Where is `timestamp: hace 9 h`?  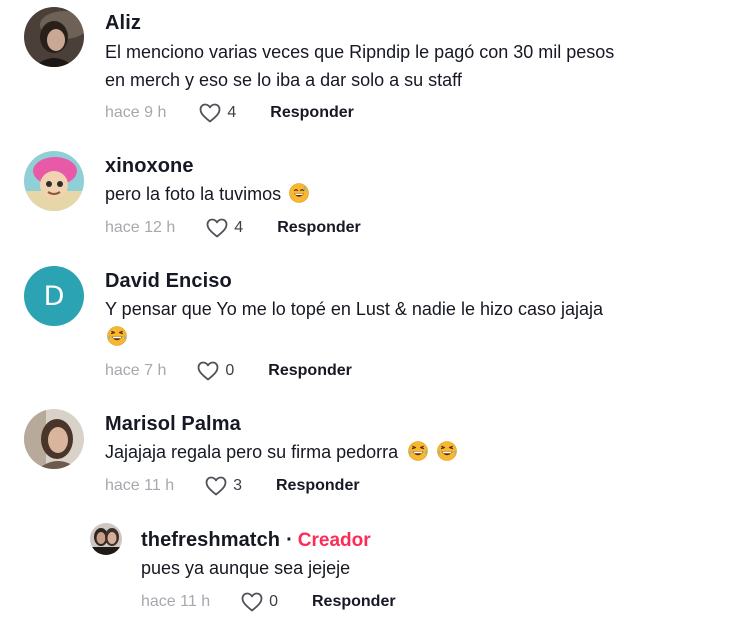
timestamp: hace 9 h is located at coordinates (136, 112).